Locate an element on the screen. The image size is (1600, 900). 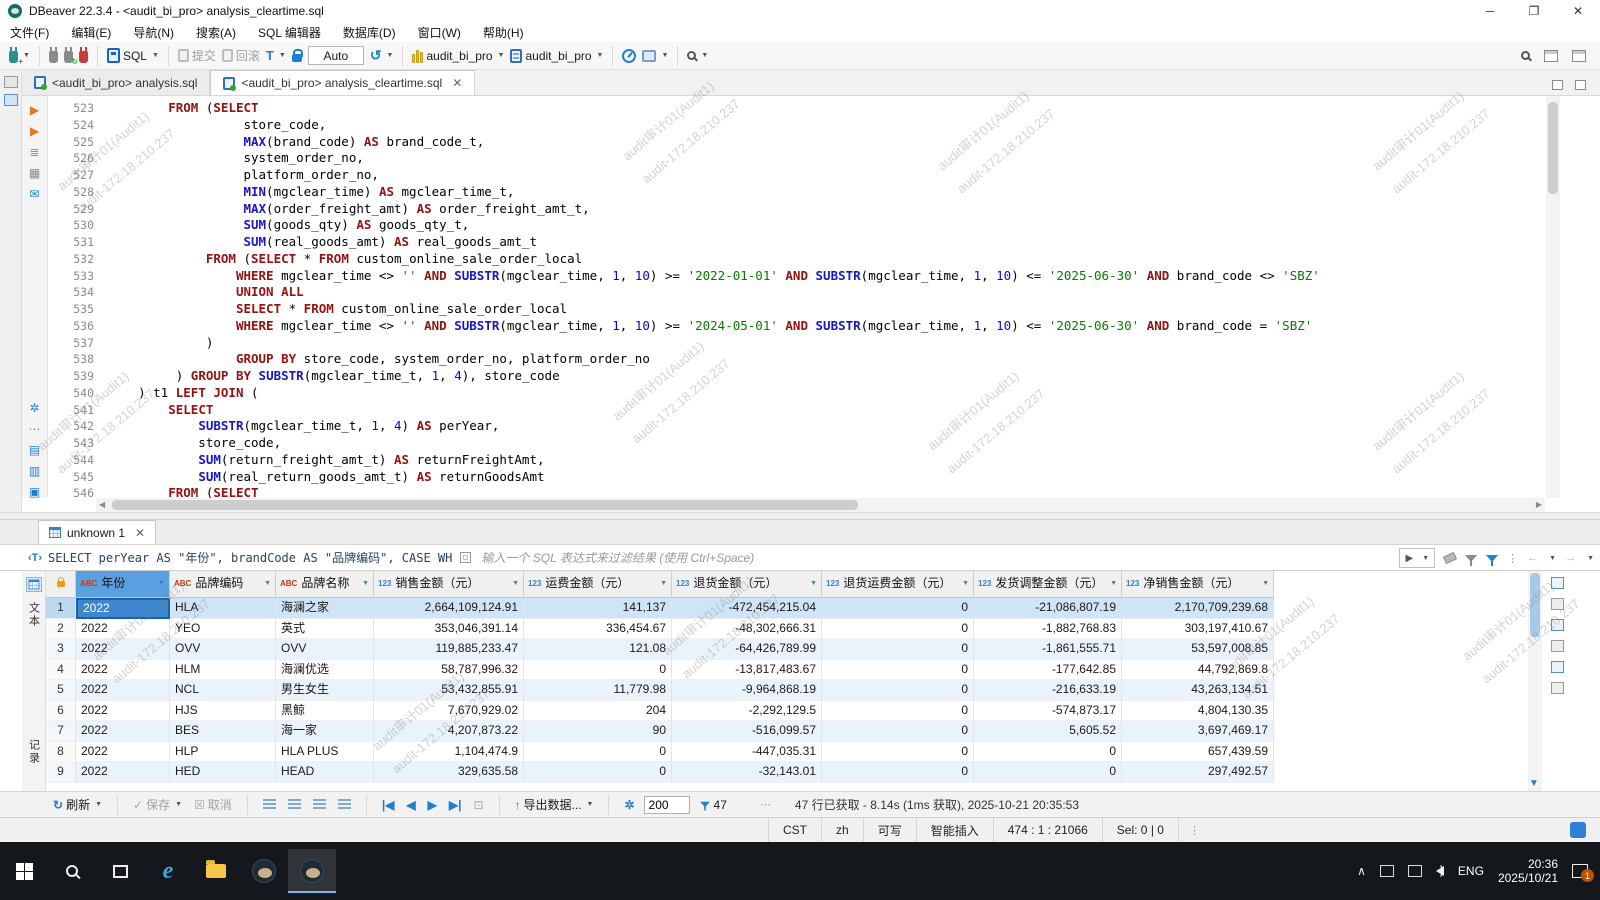
row-number: 8 is located at coordinates (61, 751).